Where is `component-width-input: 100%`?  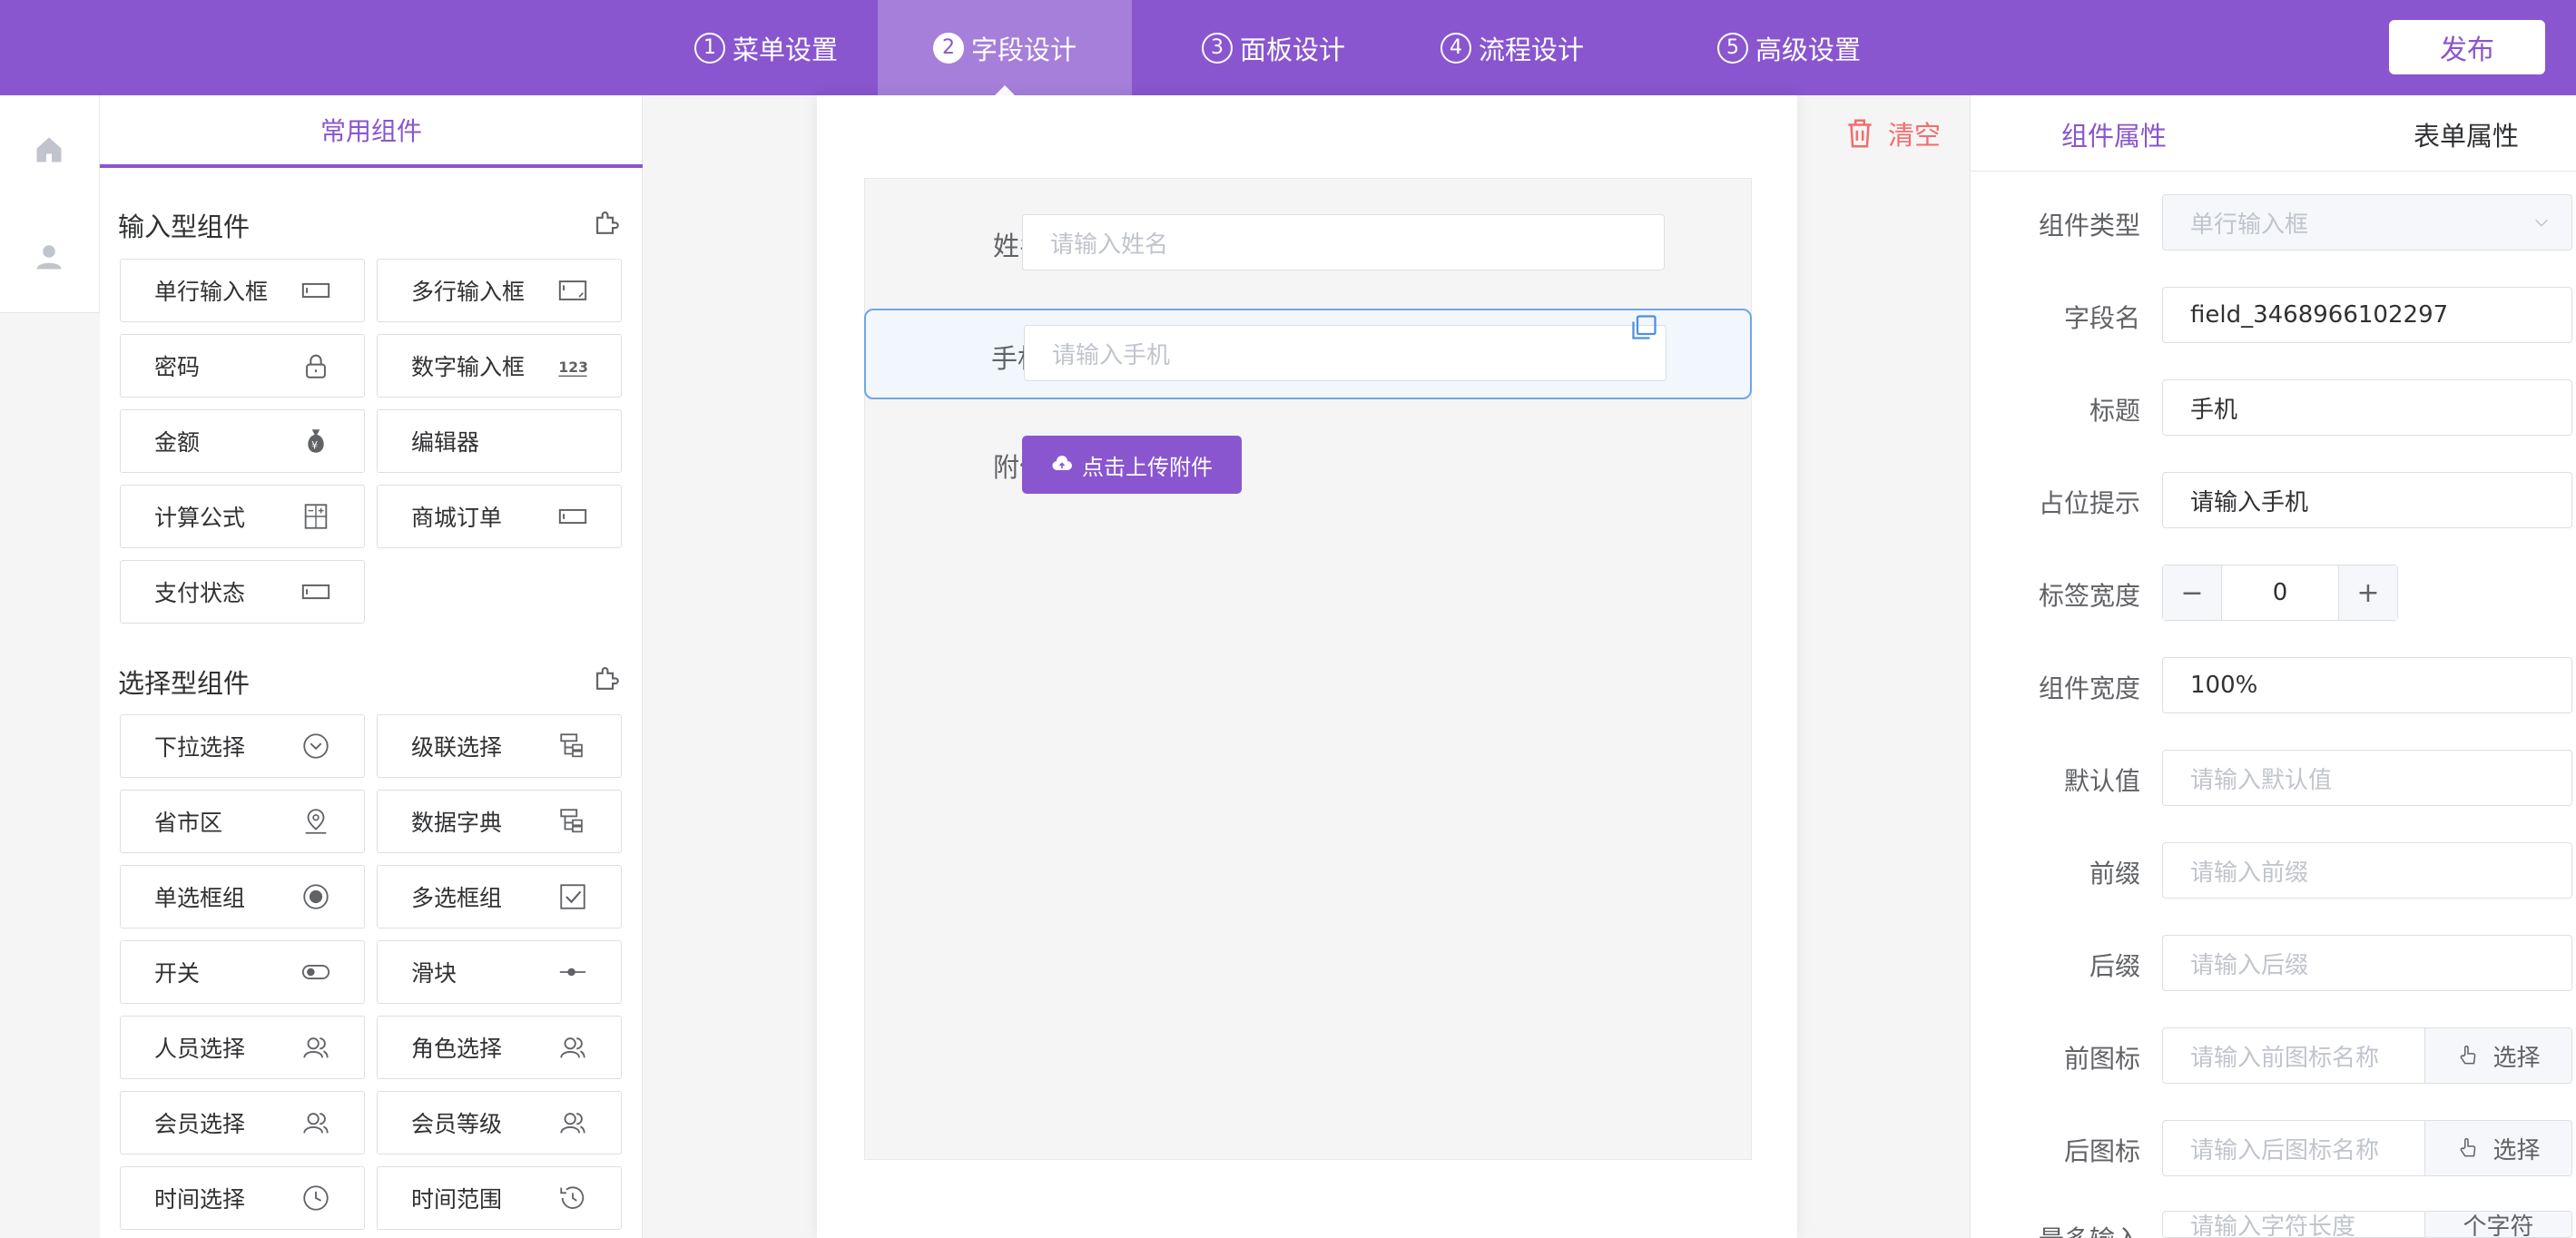
component-width-input: 100% is located at coordinates (2367, 685).